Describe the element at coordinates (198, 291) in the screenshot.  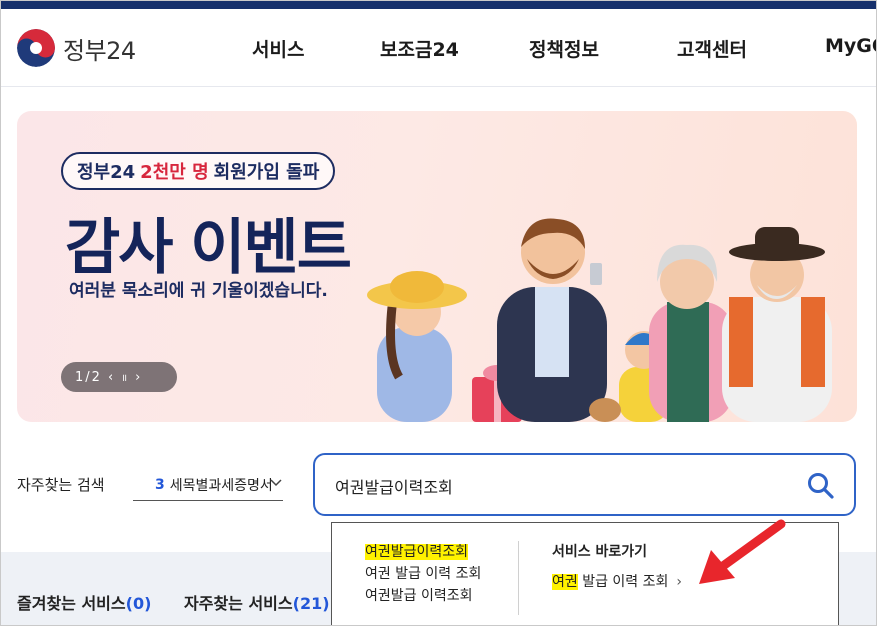
I see `banner-subline: 여러분 목소리에 귀 기울이겠습니다.` at that location.